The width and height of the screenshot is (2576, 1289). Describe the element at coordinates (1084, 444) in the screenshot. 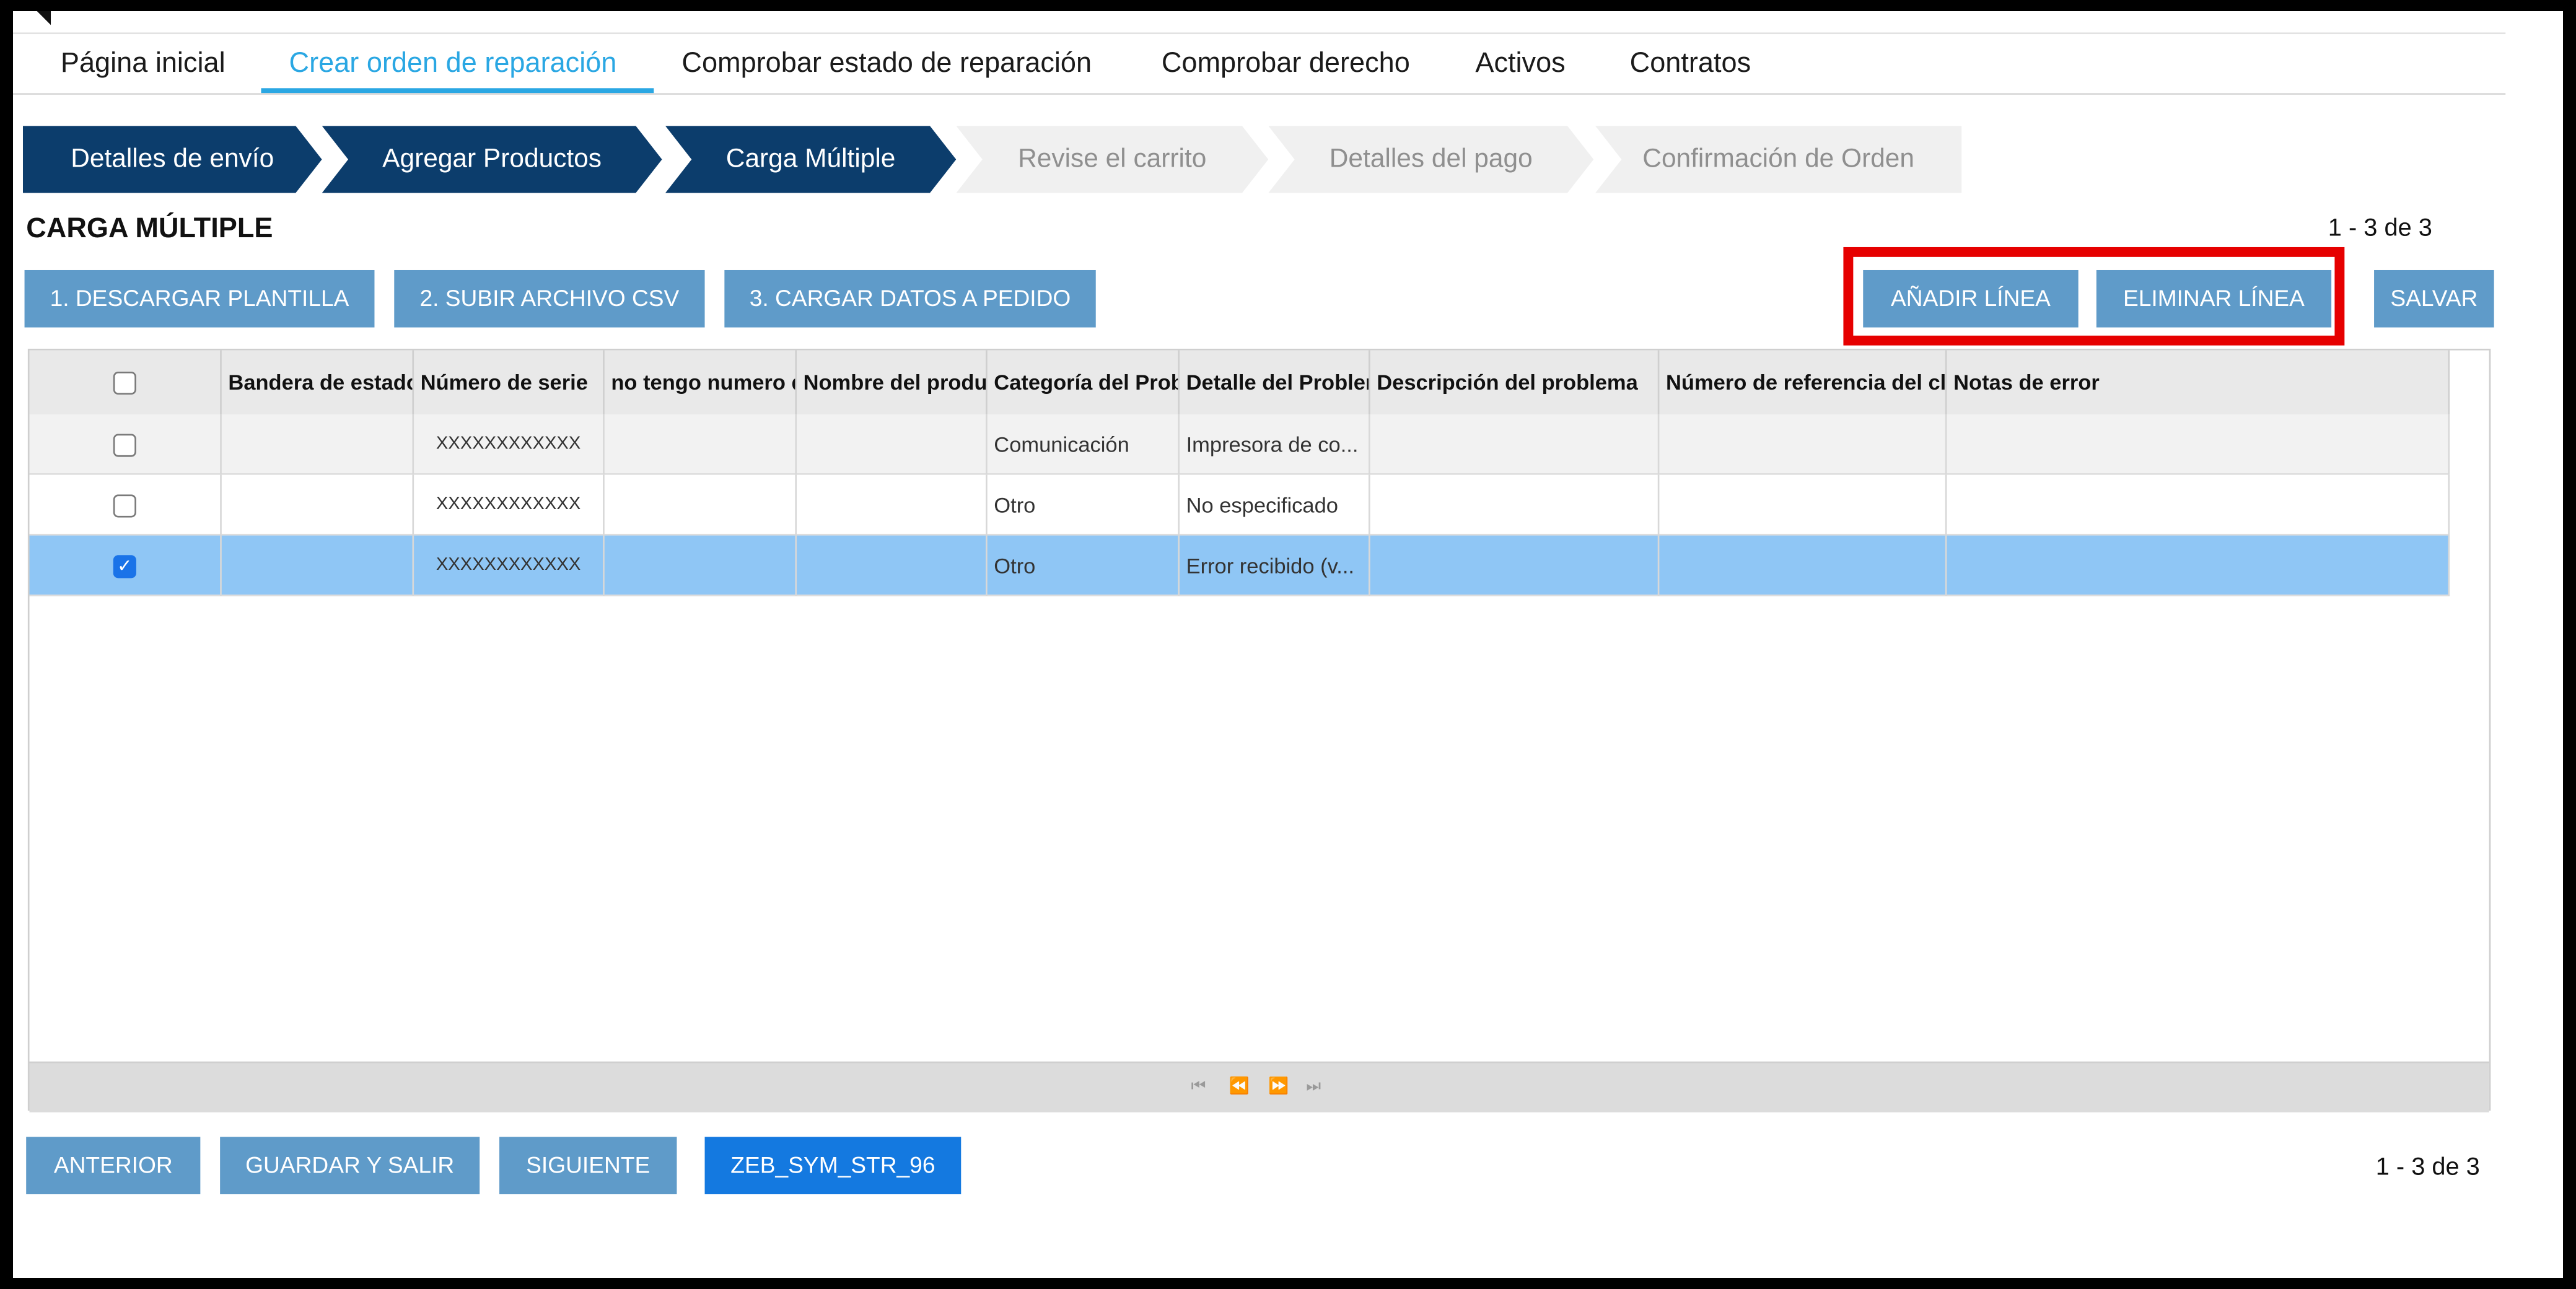

I see `cell-problem-category: Comunicación` at that location.